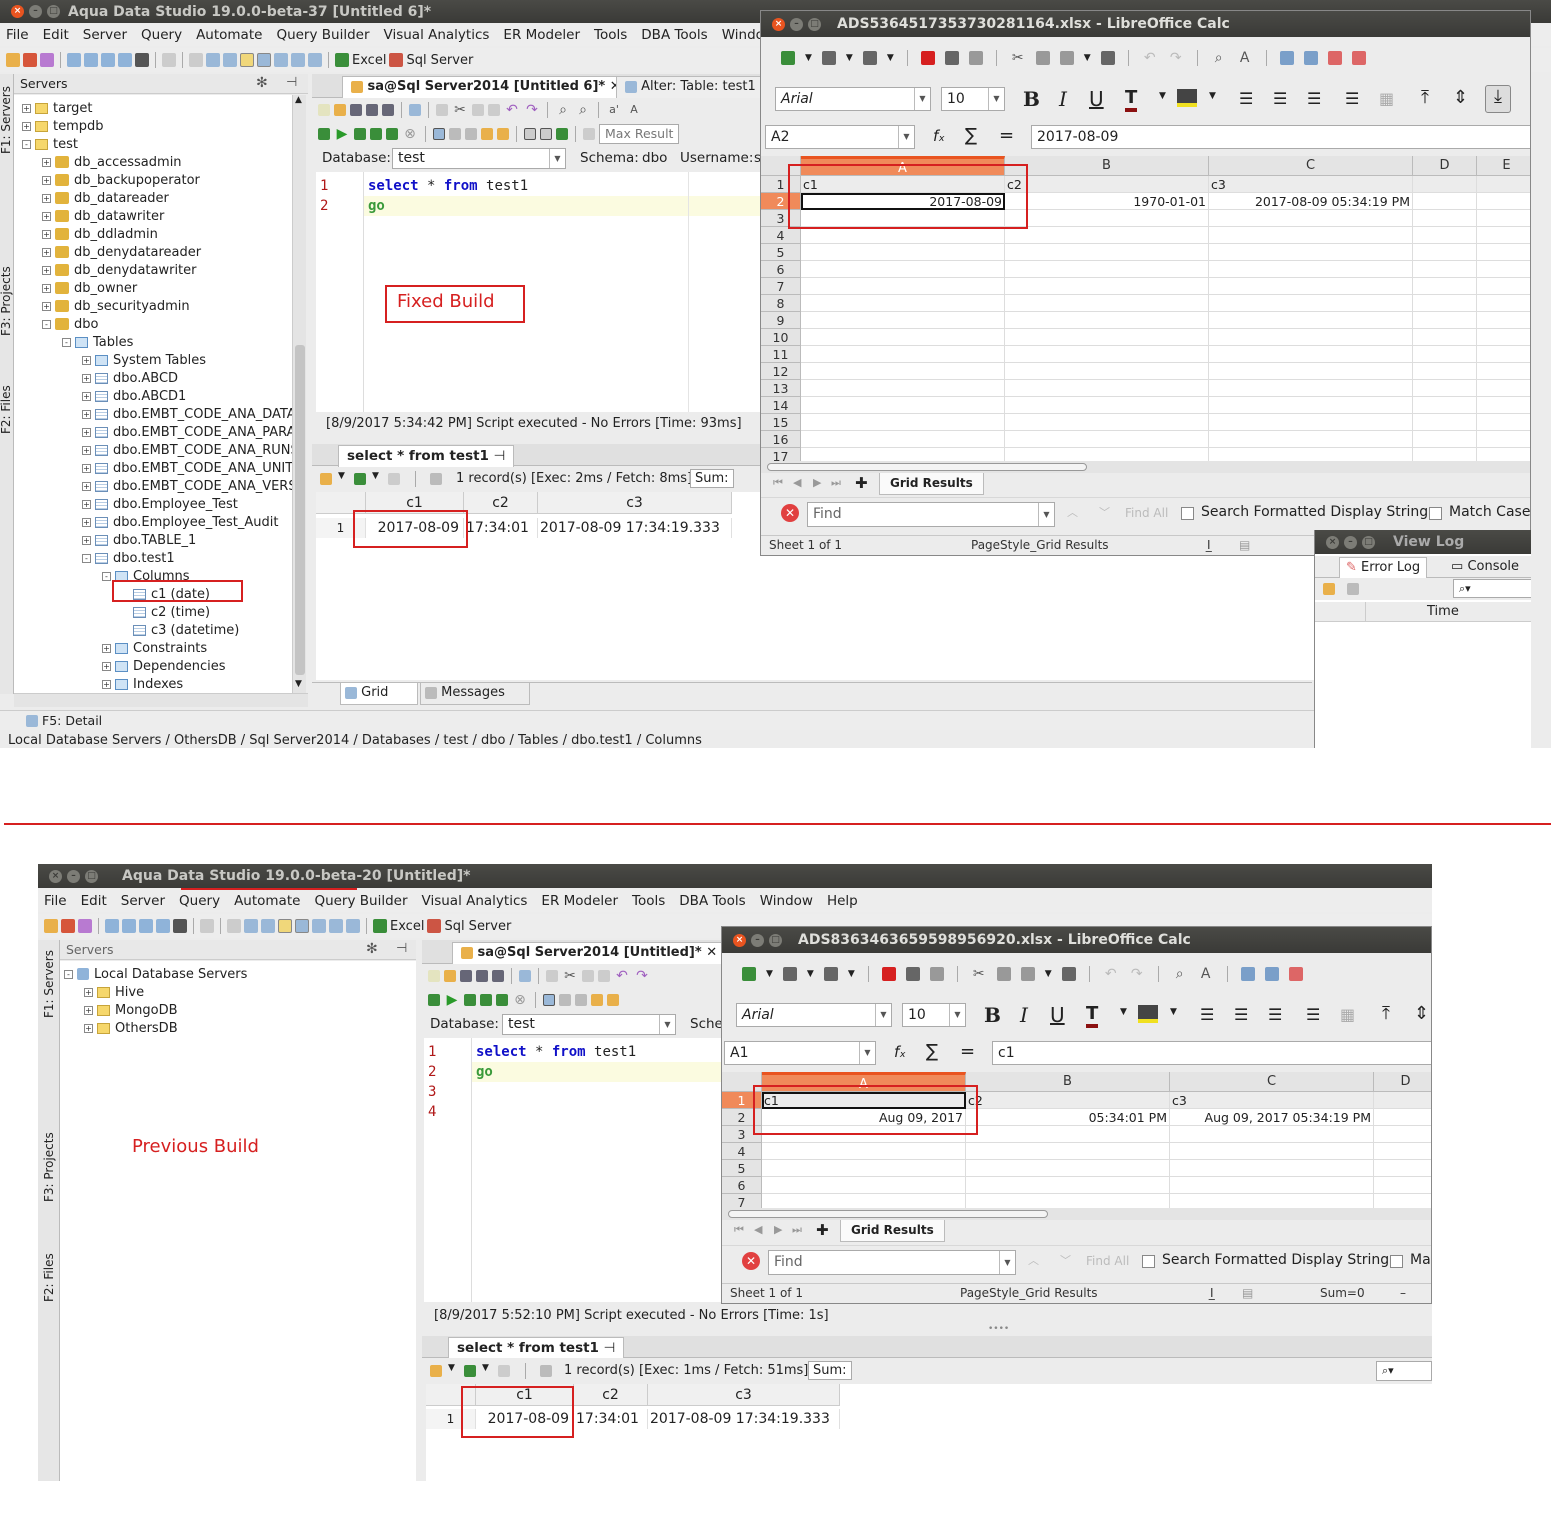 The height and width of the screenshot is (1515, 1551). What do you see at coordinates (583, 110) in the screenshot?
I see `replace-icon: ⌕` at bounding box center [583, 110].